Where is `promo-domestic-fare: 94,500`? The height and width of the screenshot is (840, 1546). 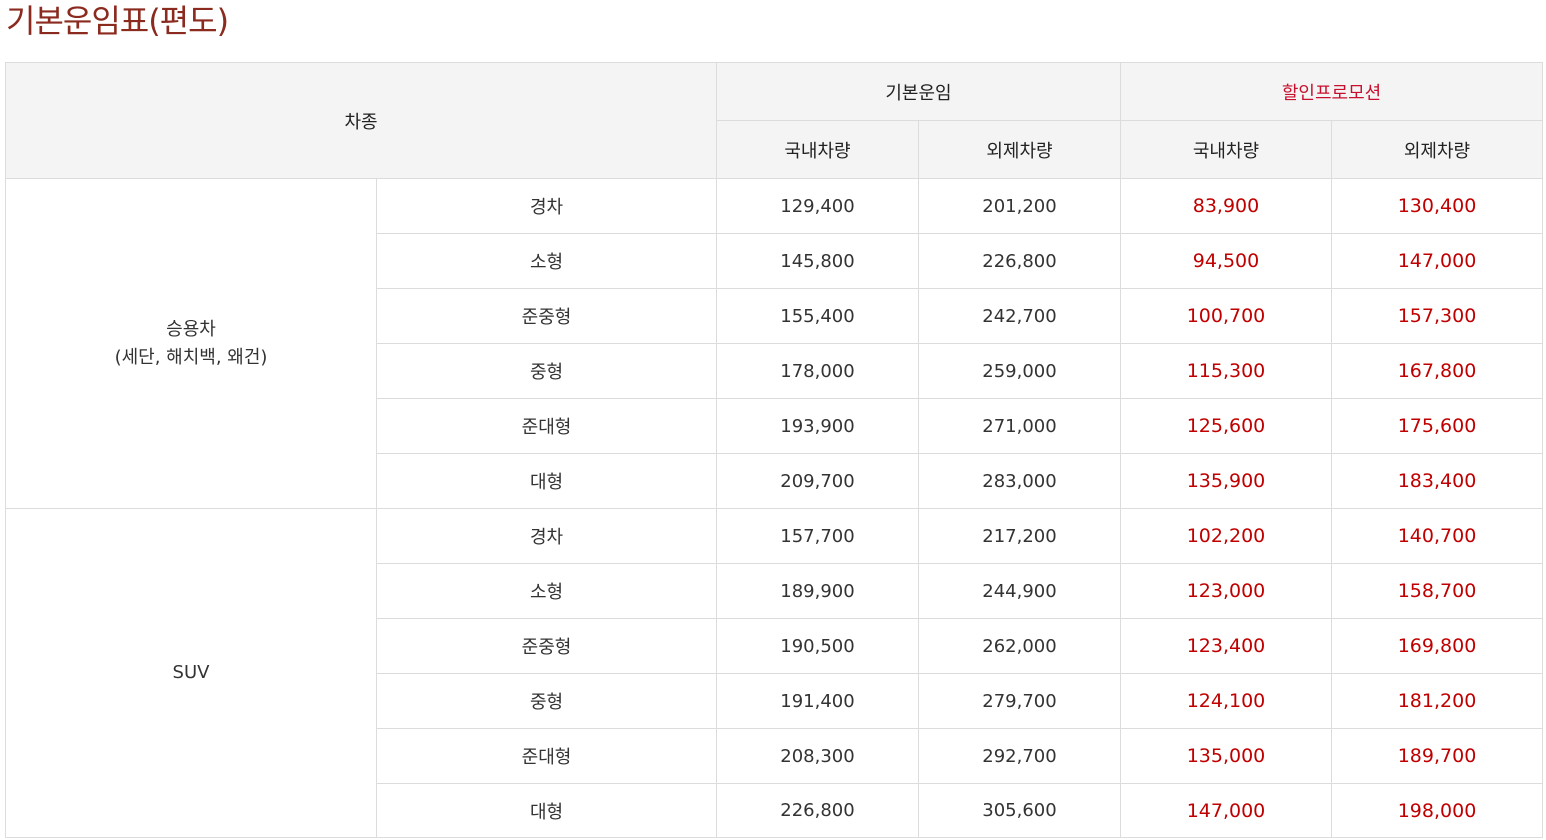 promo-domestic-fare: 94,500 is located at coordinates (1226, 261).